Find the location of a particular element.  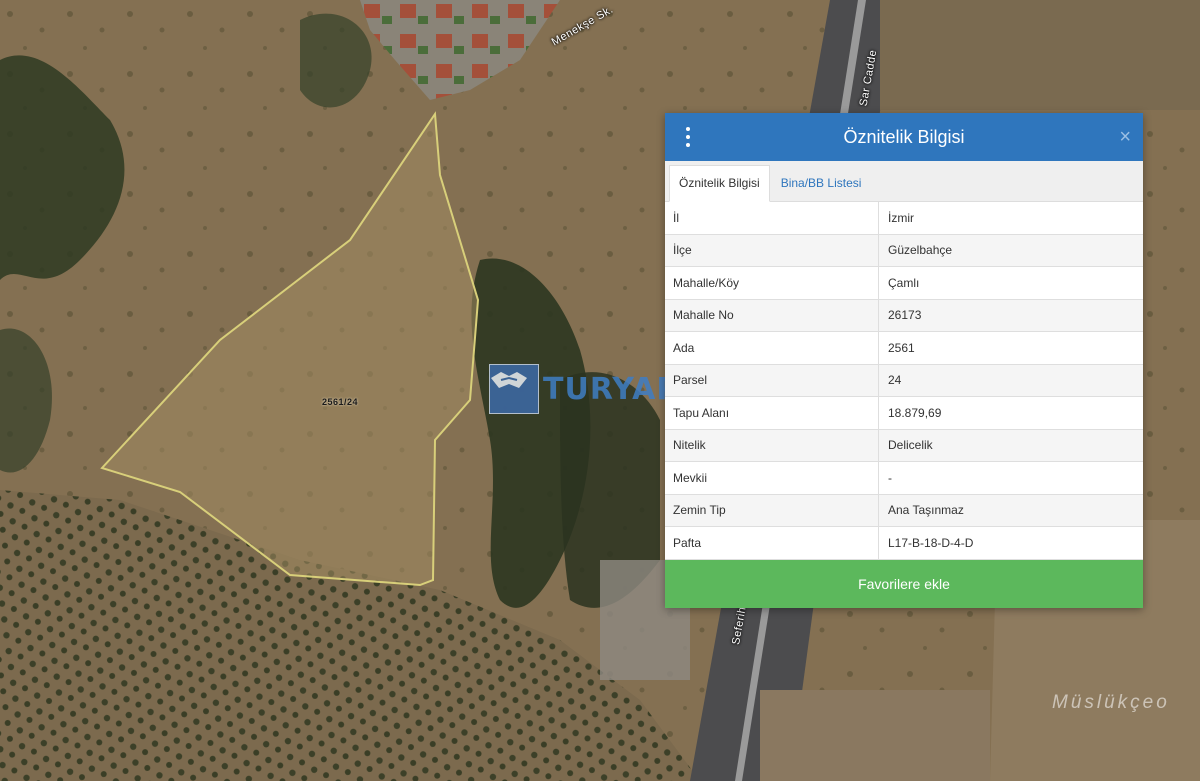

table-row: Mevkii - is located at coordinates (904, 478).